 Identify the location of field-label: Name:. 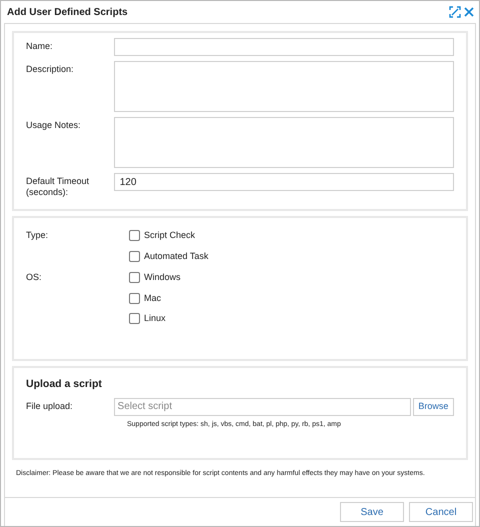
(40, 46).